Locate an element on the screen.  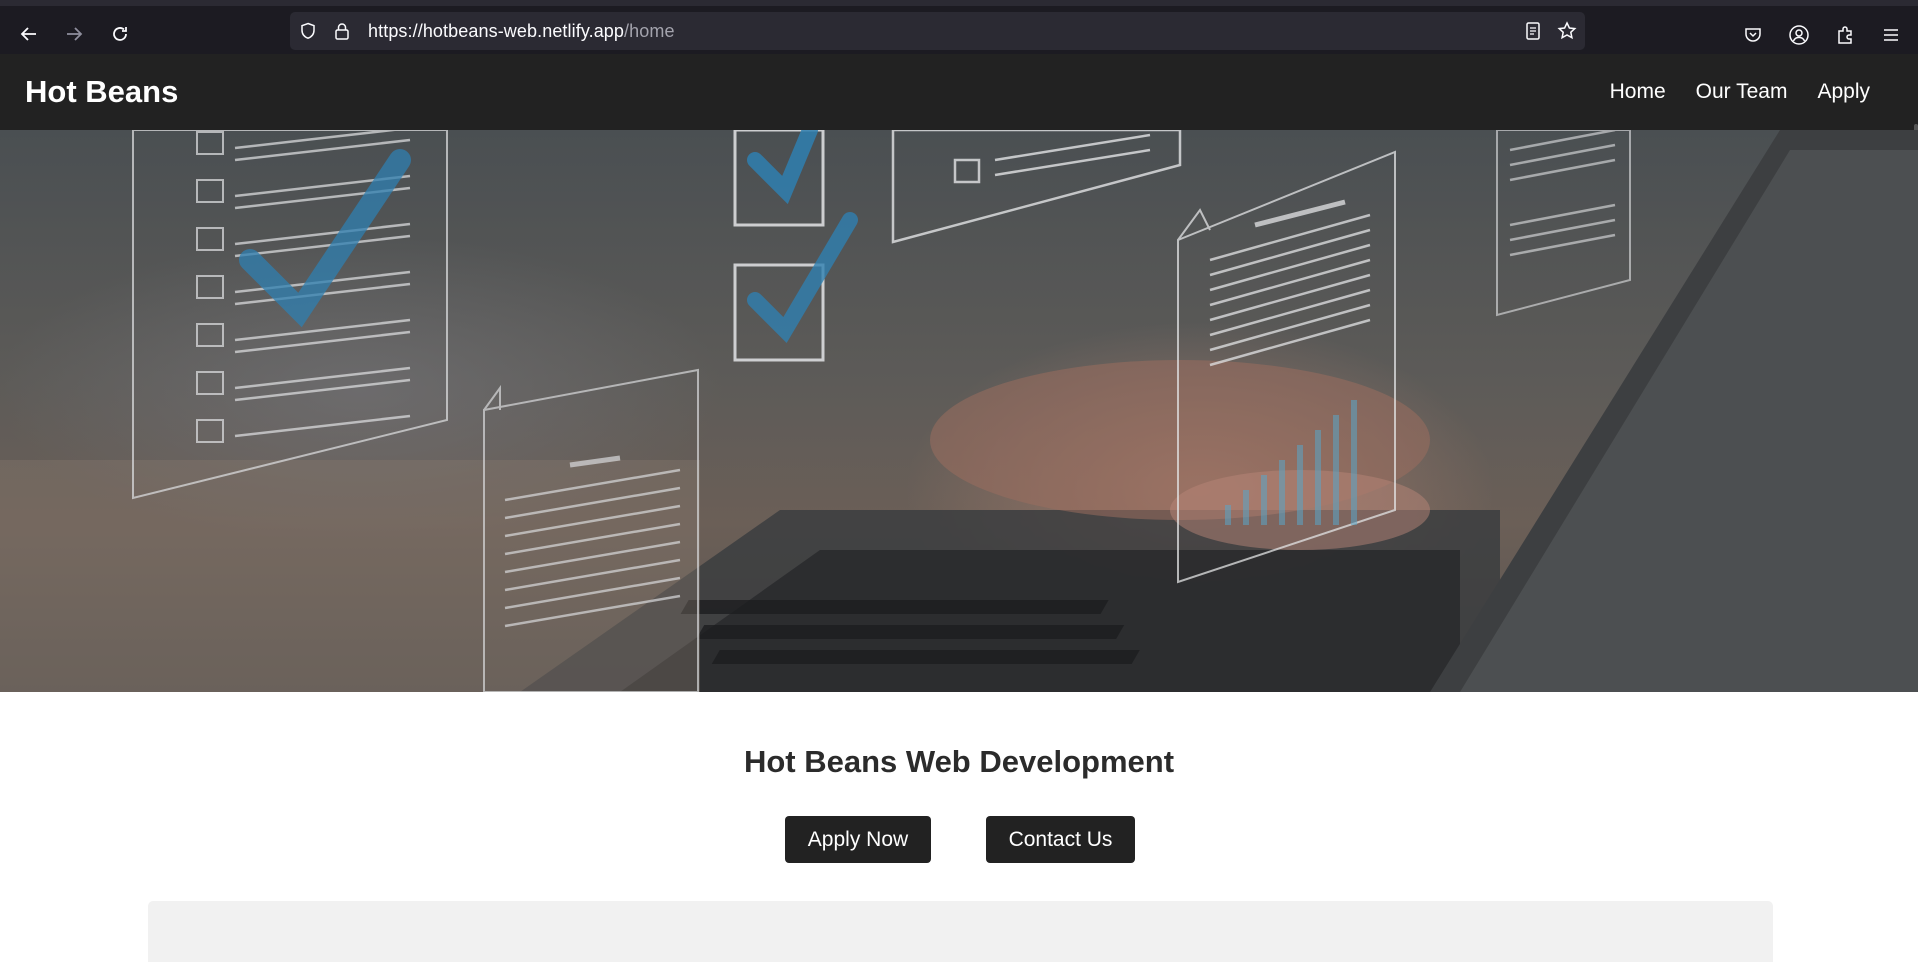
nav-link-our-team: Our Team is located at coordinates (1742, 92).